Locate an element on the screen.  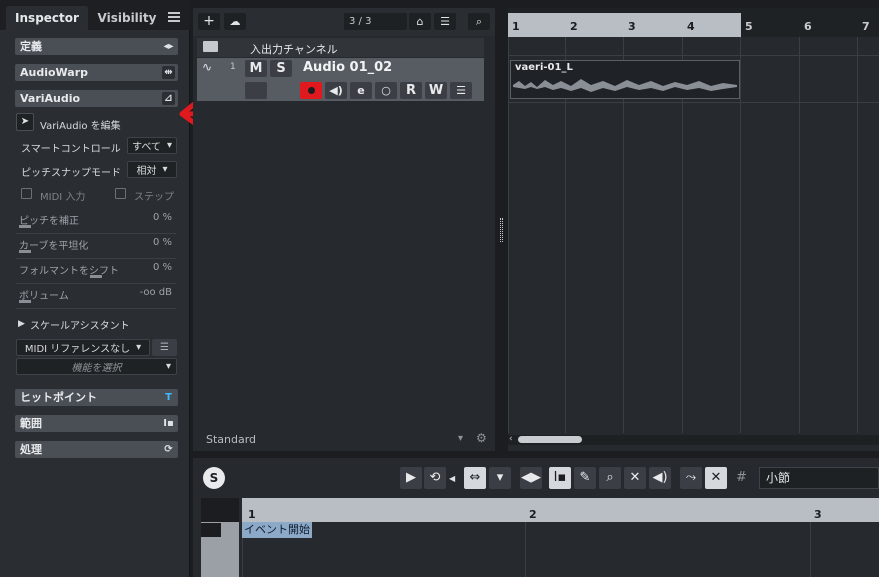
range-icon: I▪ is located at coordinates (168, 423).